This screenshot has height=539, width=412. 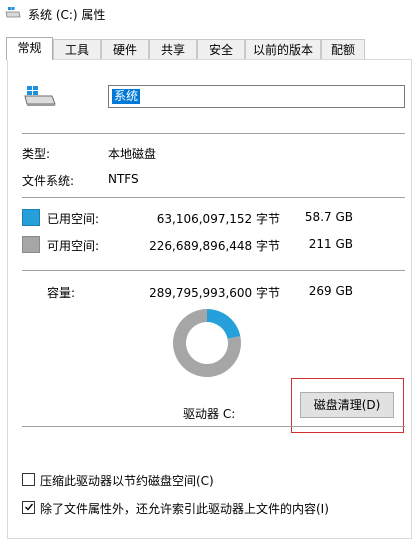 I want to click on used-space-swatch, so click(x=31, y=217).